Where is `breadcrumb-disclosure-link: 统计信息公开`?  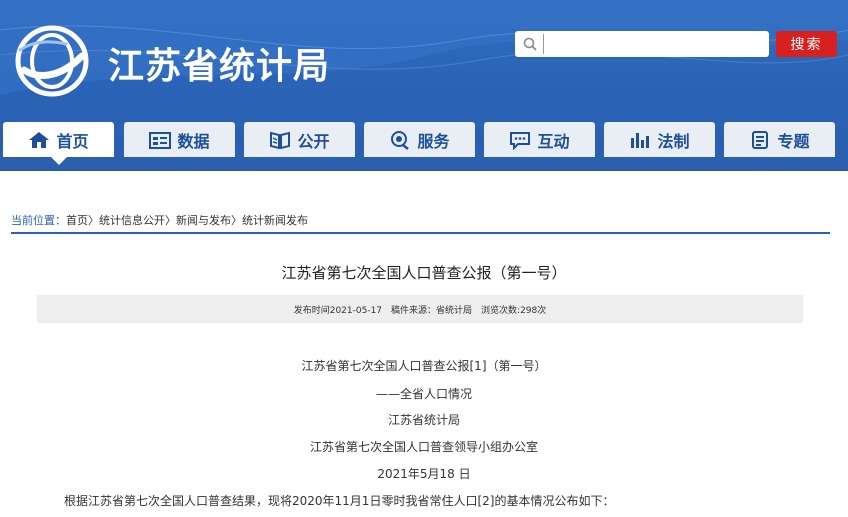 breadcrumb-disclosure-link: 统计信息公开 is located at coordinates (132, 220).